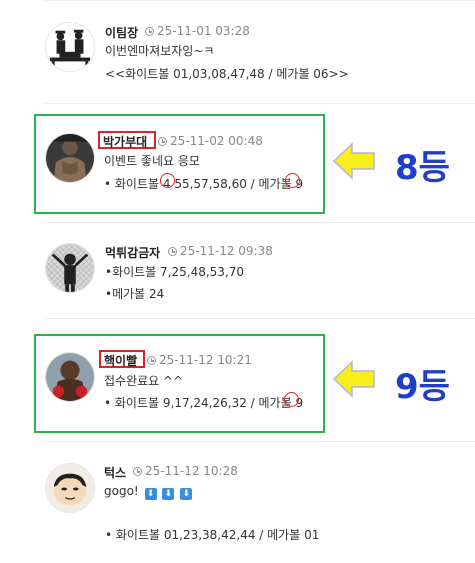  What do you see at coordinates (144, 381) in the screenshot?
I see `comment-text: 접수완료요 ^^` at bounding box center [144, 381].